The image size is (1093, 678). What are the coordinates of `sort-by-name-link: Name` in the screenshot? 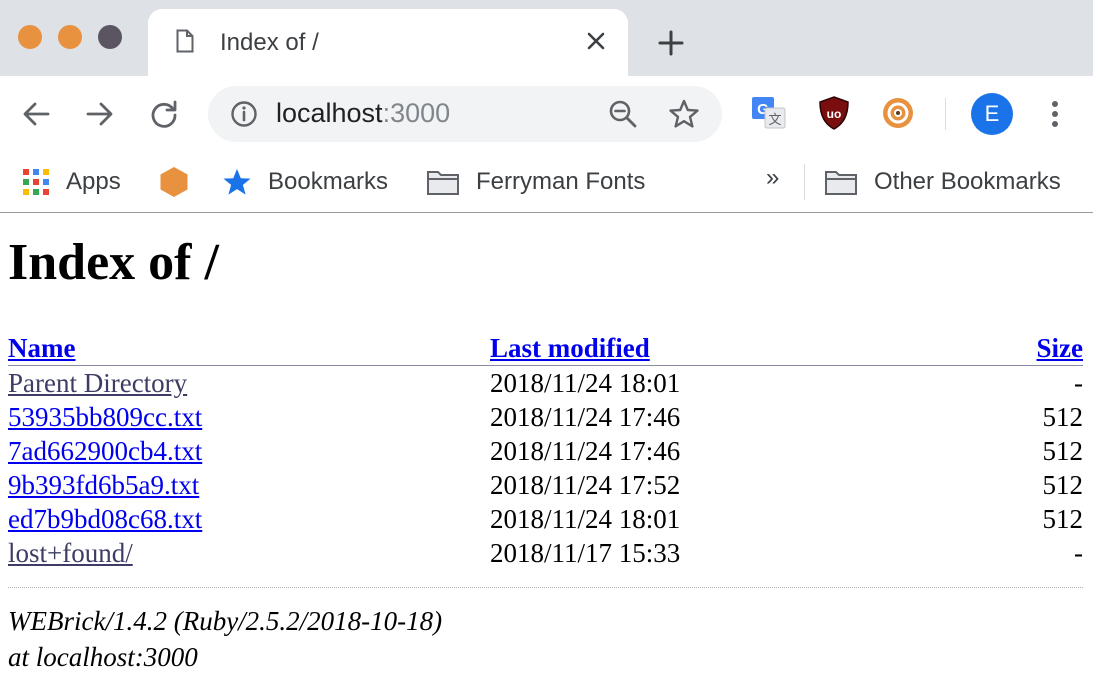 It's located at (41, 348).